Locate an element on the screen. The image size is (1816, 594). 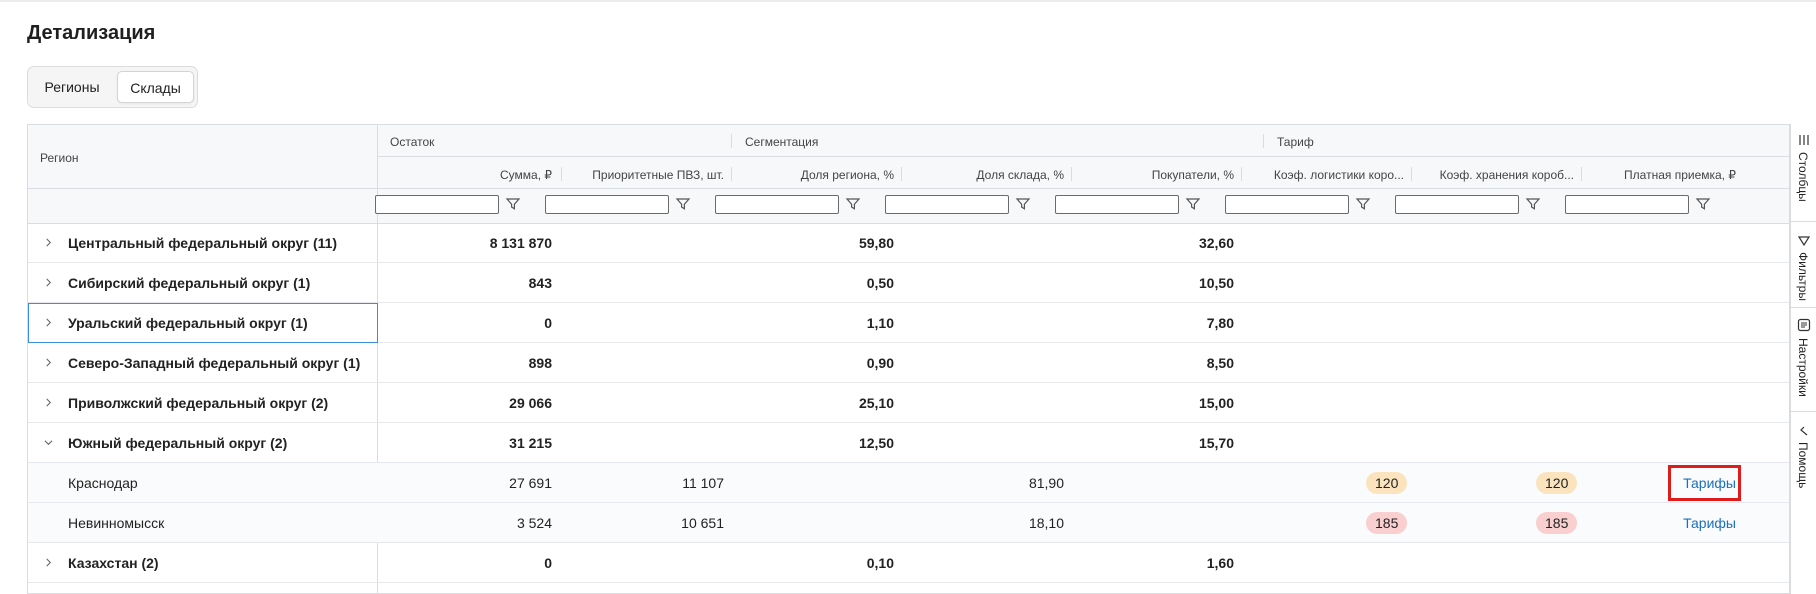
cell-buyers: 8,50 is located at coordinates (1220, 363).